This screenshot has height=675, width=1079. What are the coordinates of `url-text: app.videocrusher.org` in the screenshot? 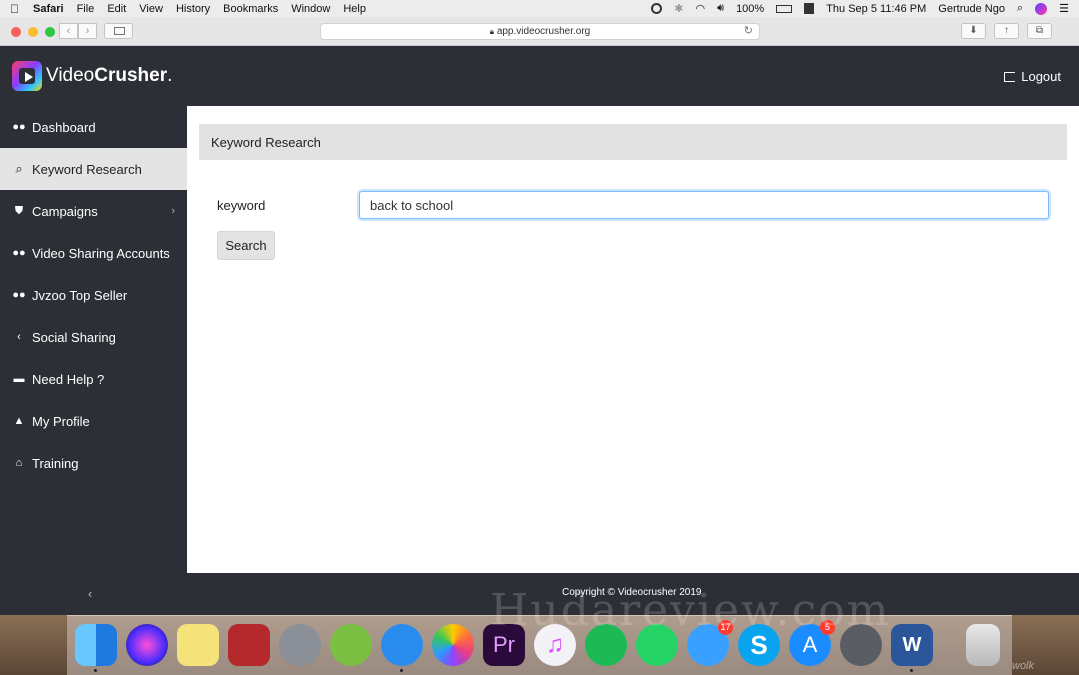 It's located at (543, 31).